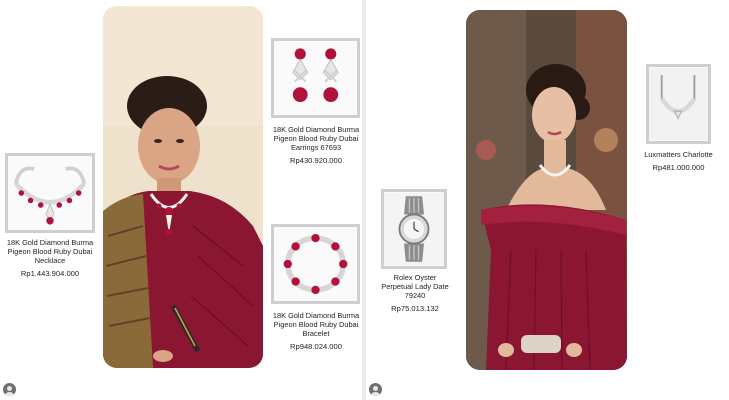  I want to click on product-thumb-earrings, so click(315, 78).